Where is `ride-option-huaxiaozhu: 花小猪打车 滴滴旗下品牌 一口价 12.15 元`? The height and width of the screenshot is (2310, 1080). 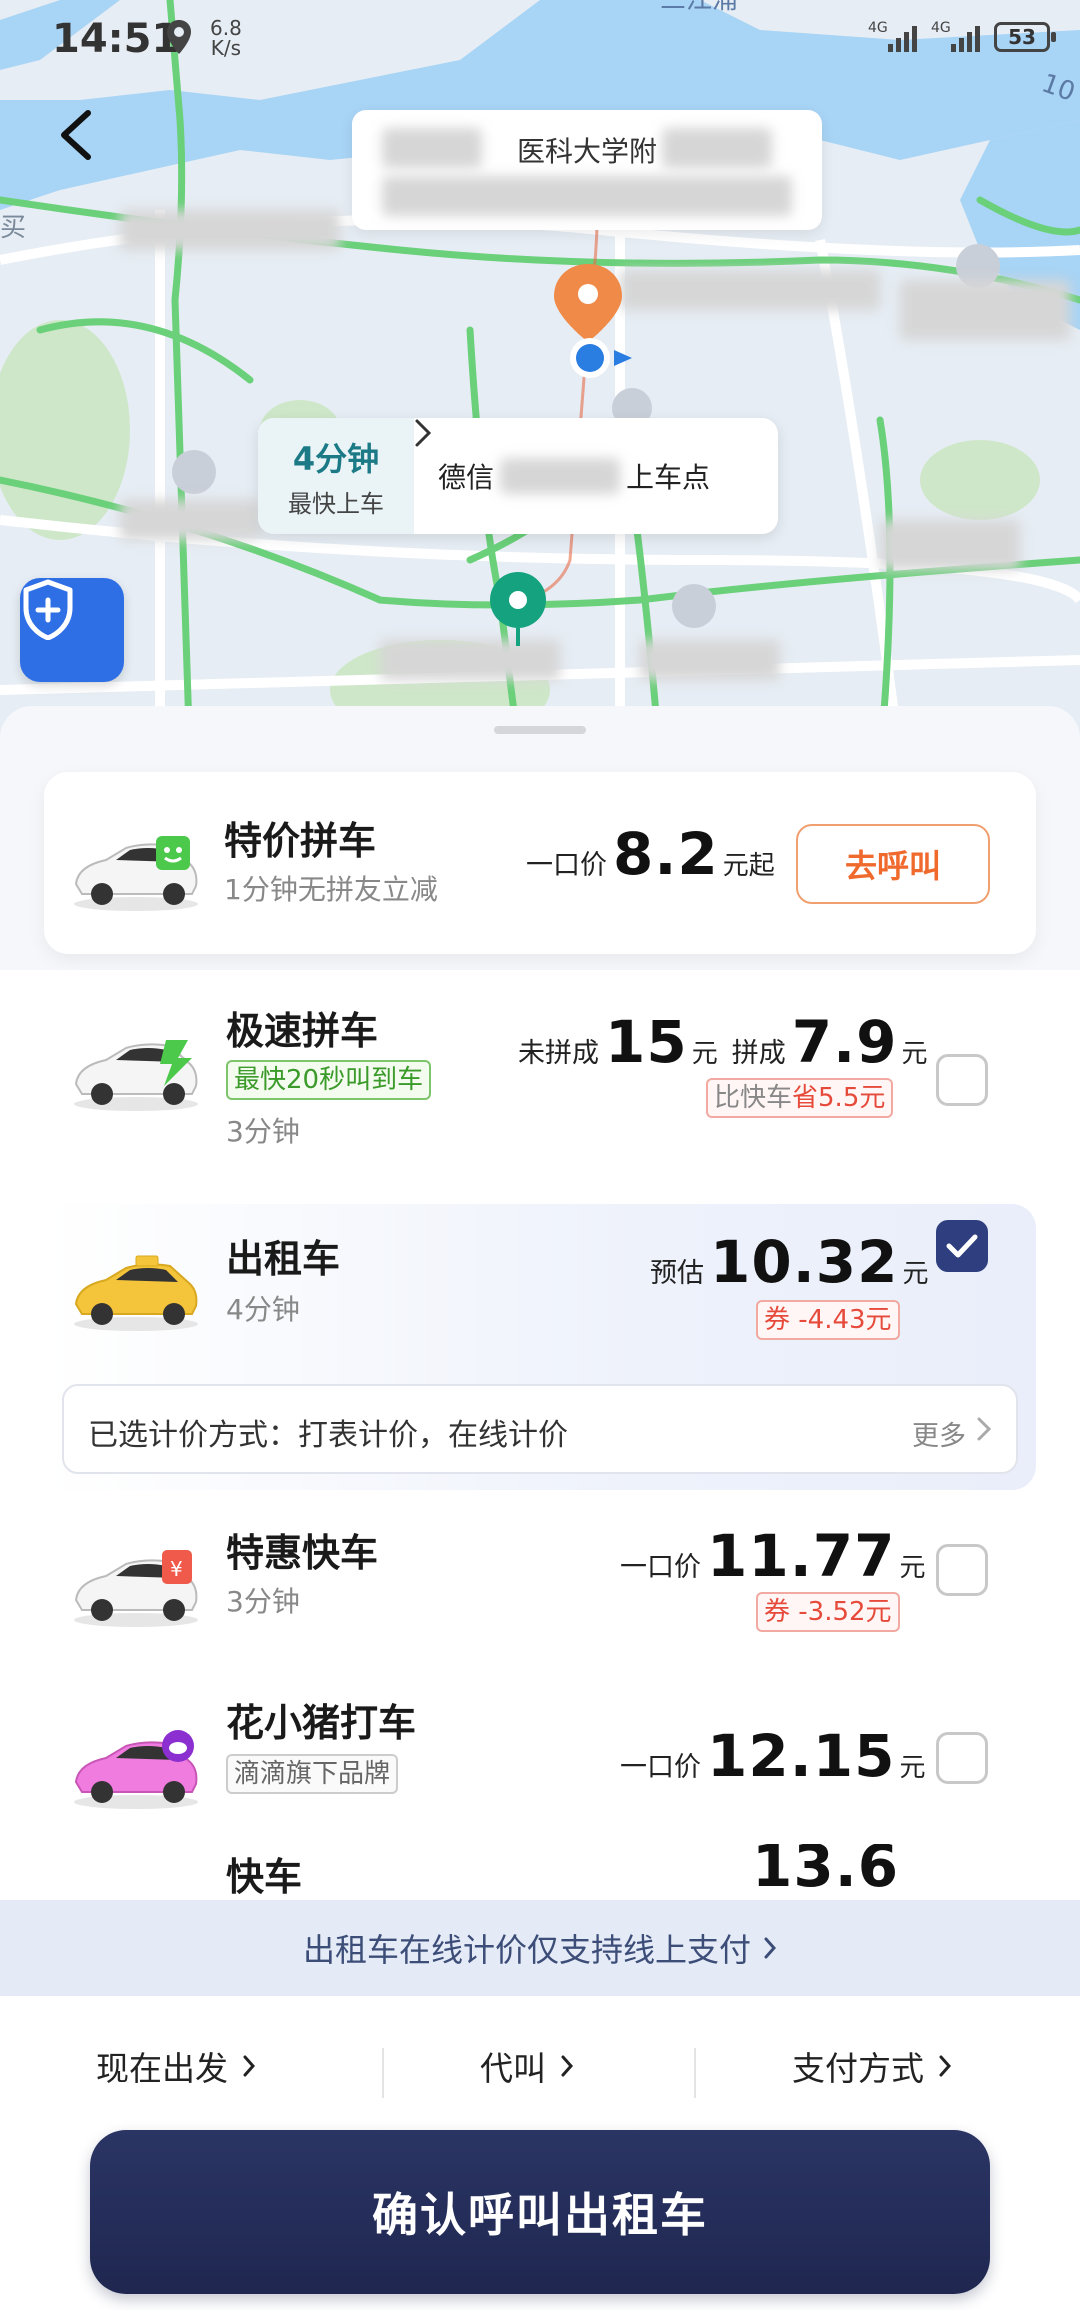
ride-option-huaxiaozhu: 花小猪打车 滴滴旗下品牌 一口价 12.15 元 is located at coordinates (540, 1755).